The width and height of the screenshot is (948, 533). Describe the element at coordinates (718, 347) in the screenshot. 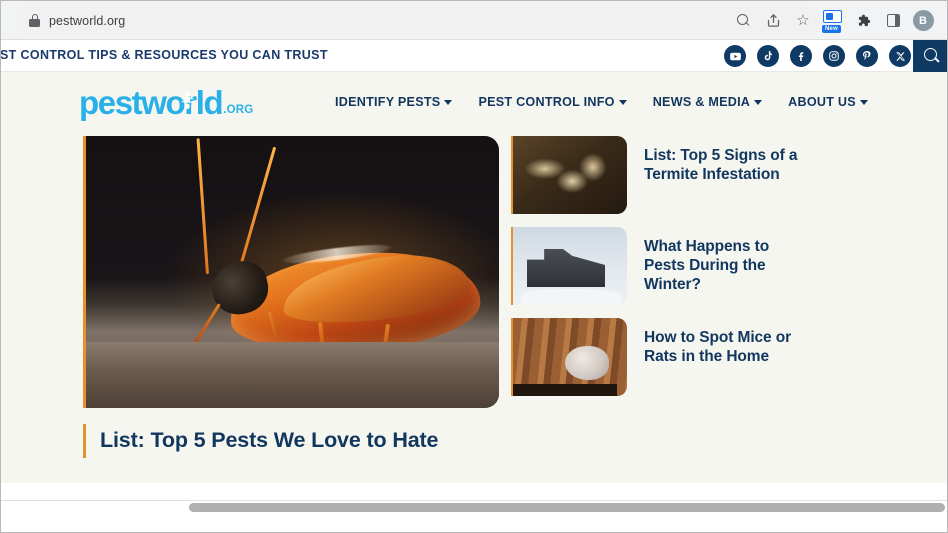

I see `article-title: How to Spot Mice or Rats in the Home` at that location.